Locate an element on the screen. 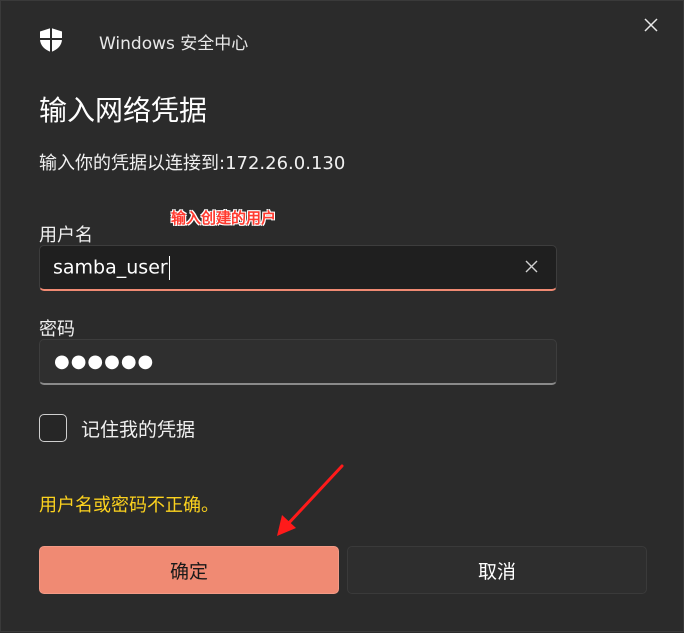 The height and width of the screenshot is (633, 684). ok-button: 确定 is located at coordinates (189, 570).